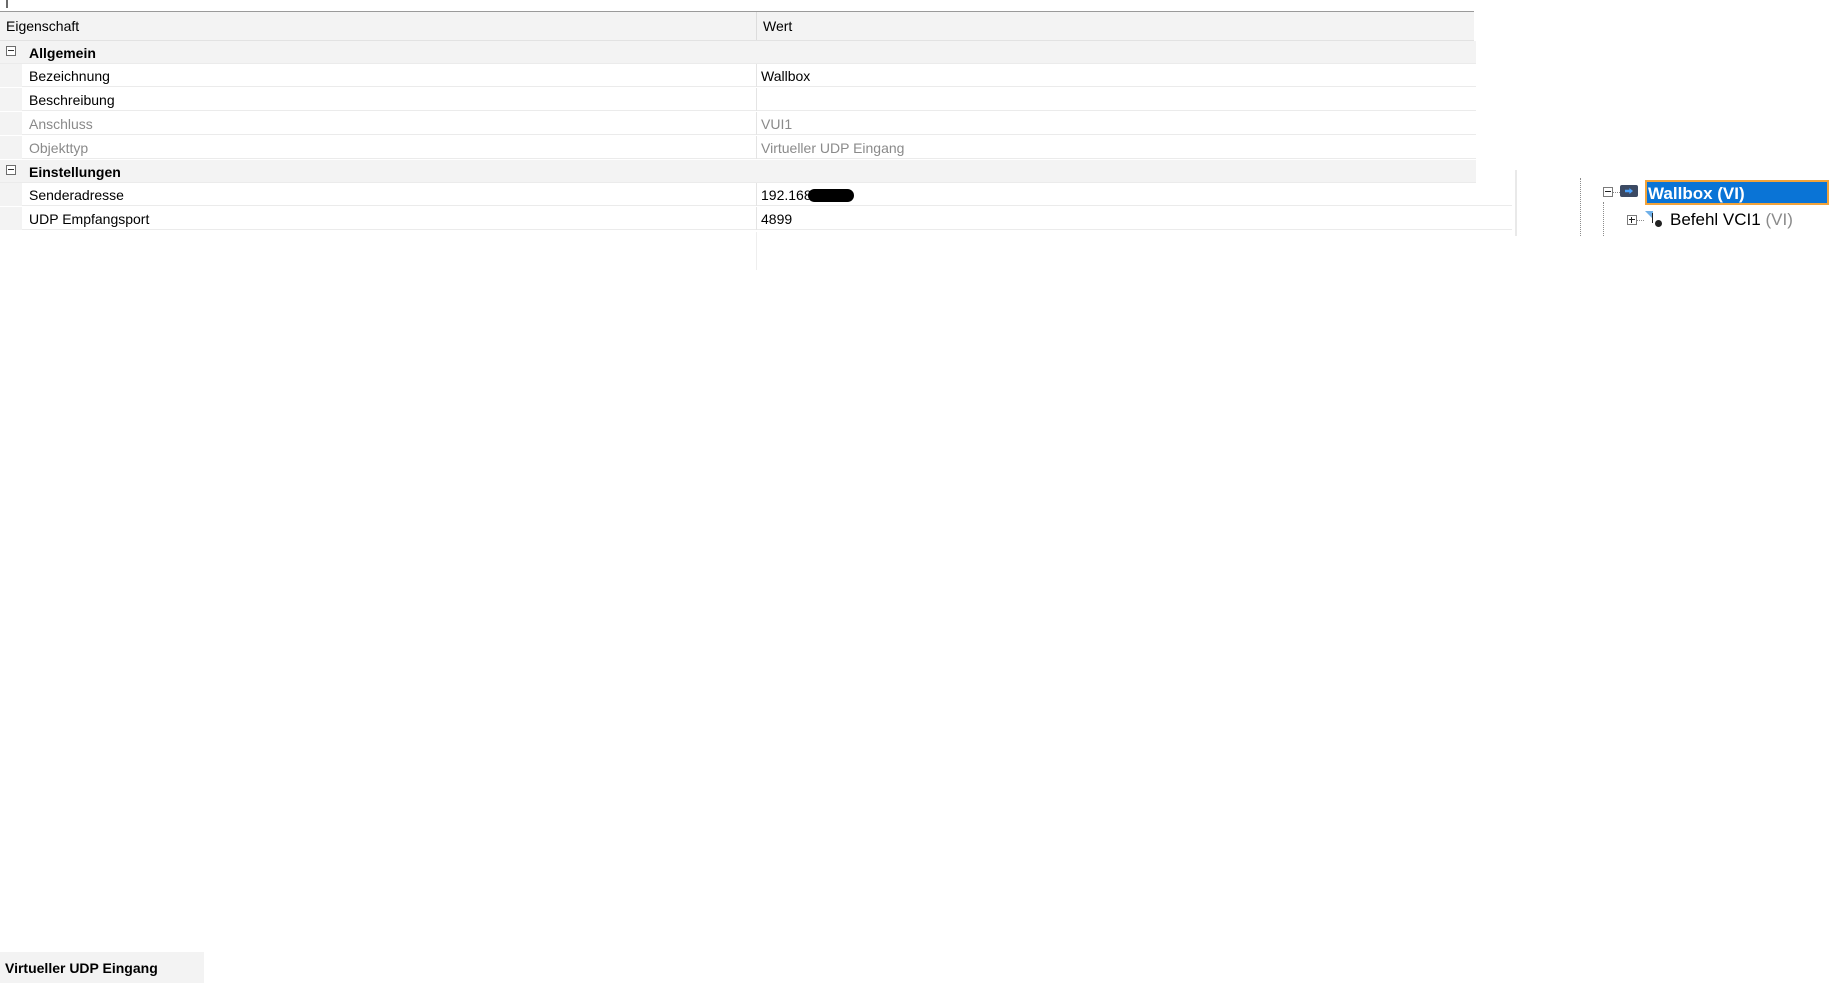 The height and width of the screenshot is (983, 1835). What do you see at coordinates (756, 251) in the screenshot?
I see `empty-area-divider` at bounding box center [756, 251].